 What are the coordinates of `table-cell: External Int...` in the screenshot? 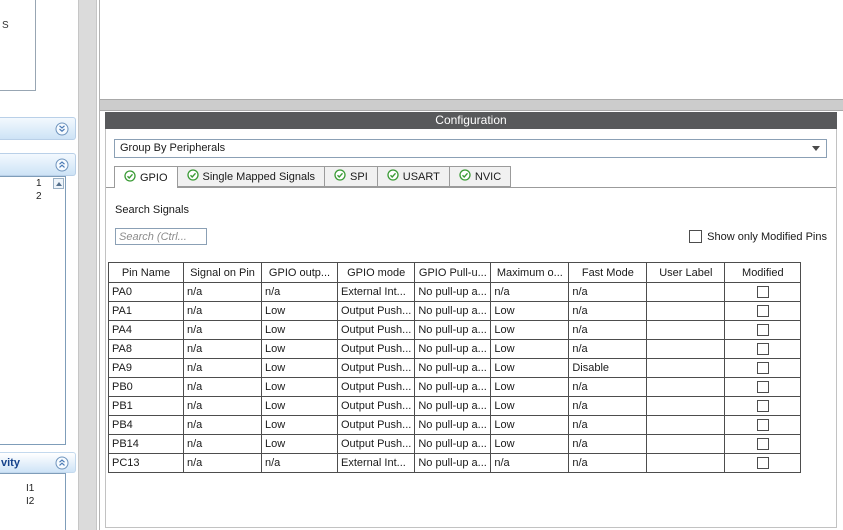 It's located at (376, 292).